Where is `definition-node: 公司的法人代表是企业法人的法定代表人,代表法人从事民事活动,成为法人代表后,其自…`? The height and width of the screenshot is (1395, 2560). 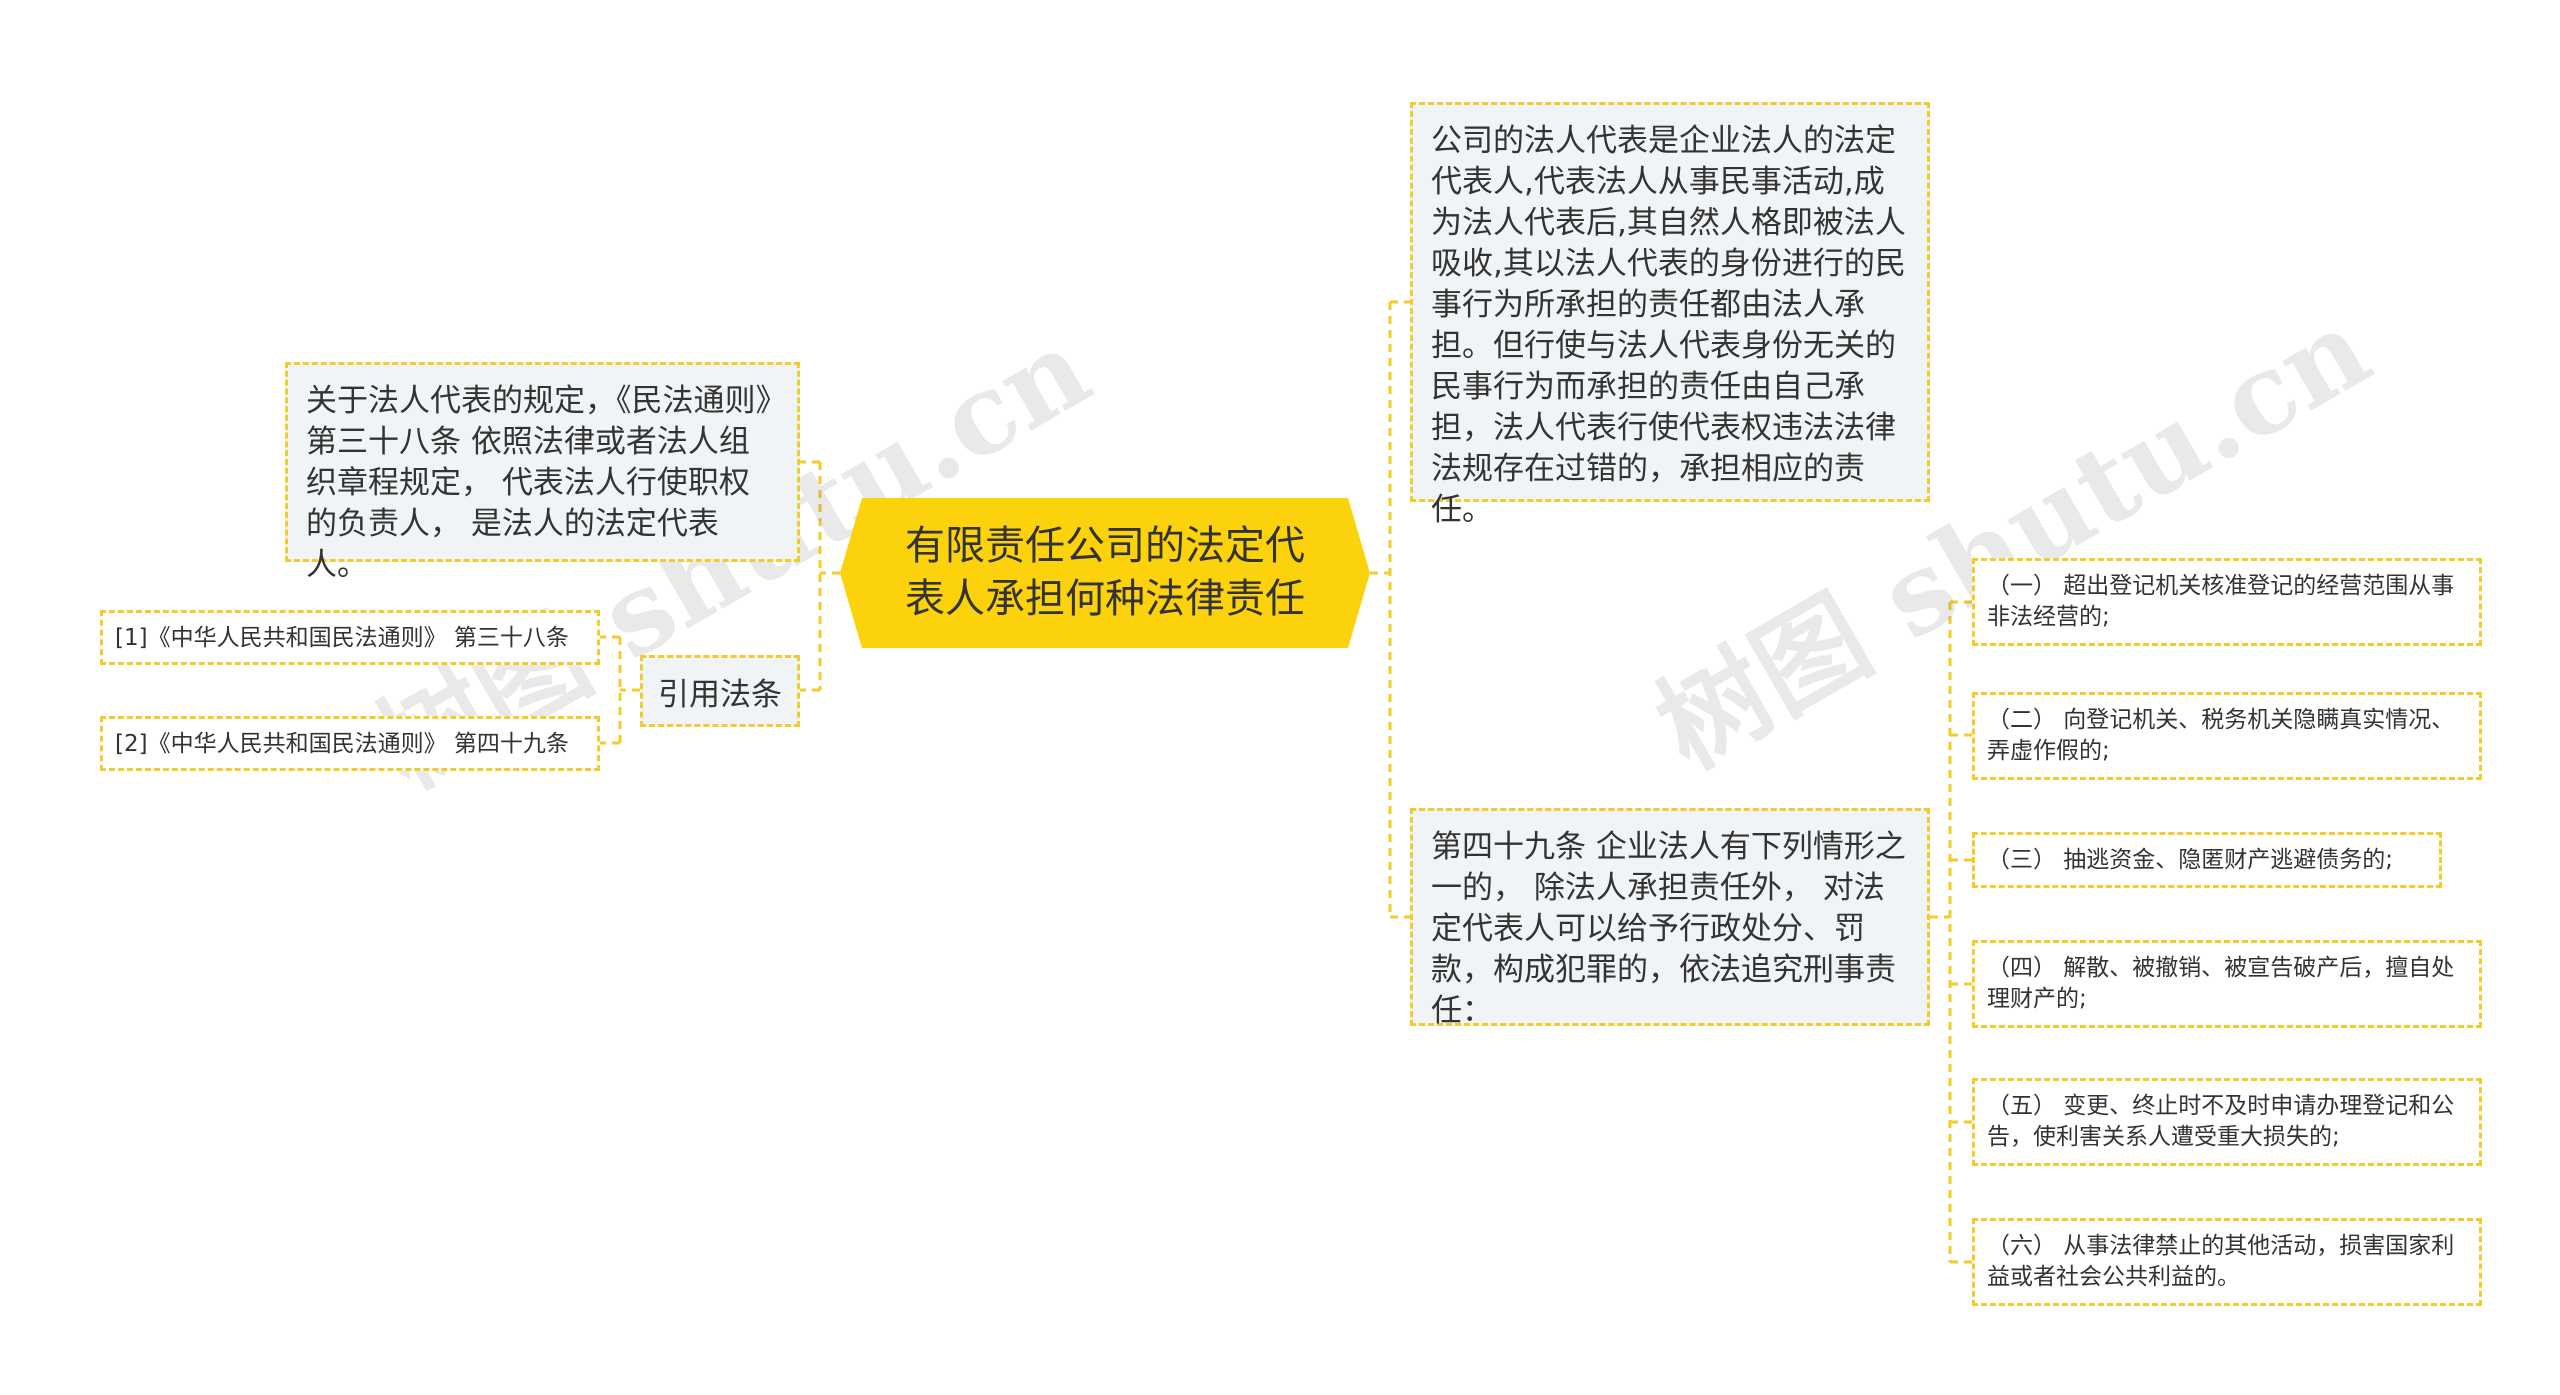 definition-node: 公司的法人代表是企业法人的法定代表人,代表法人从事民事活动,成为法人代表后,其自… is located at coordinates (1670, 315).